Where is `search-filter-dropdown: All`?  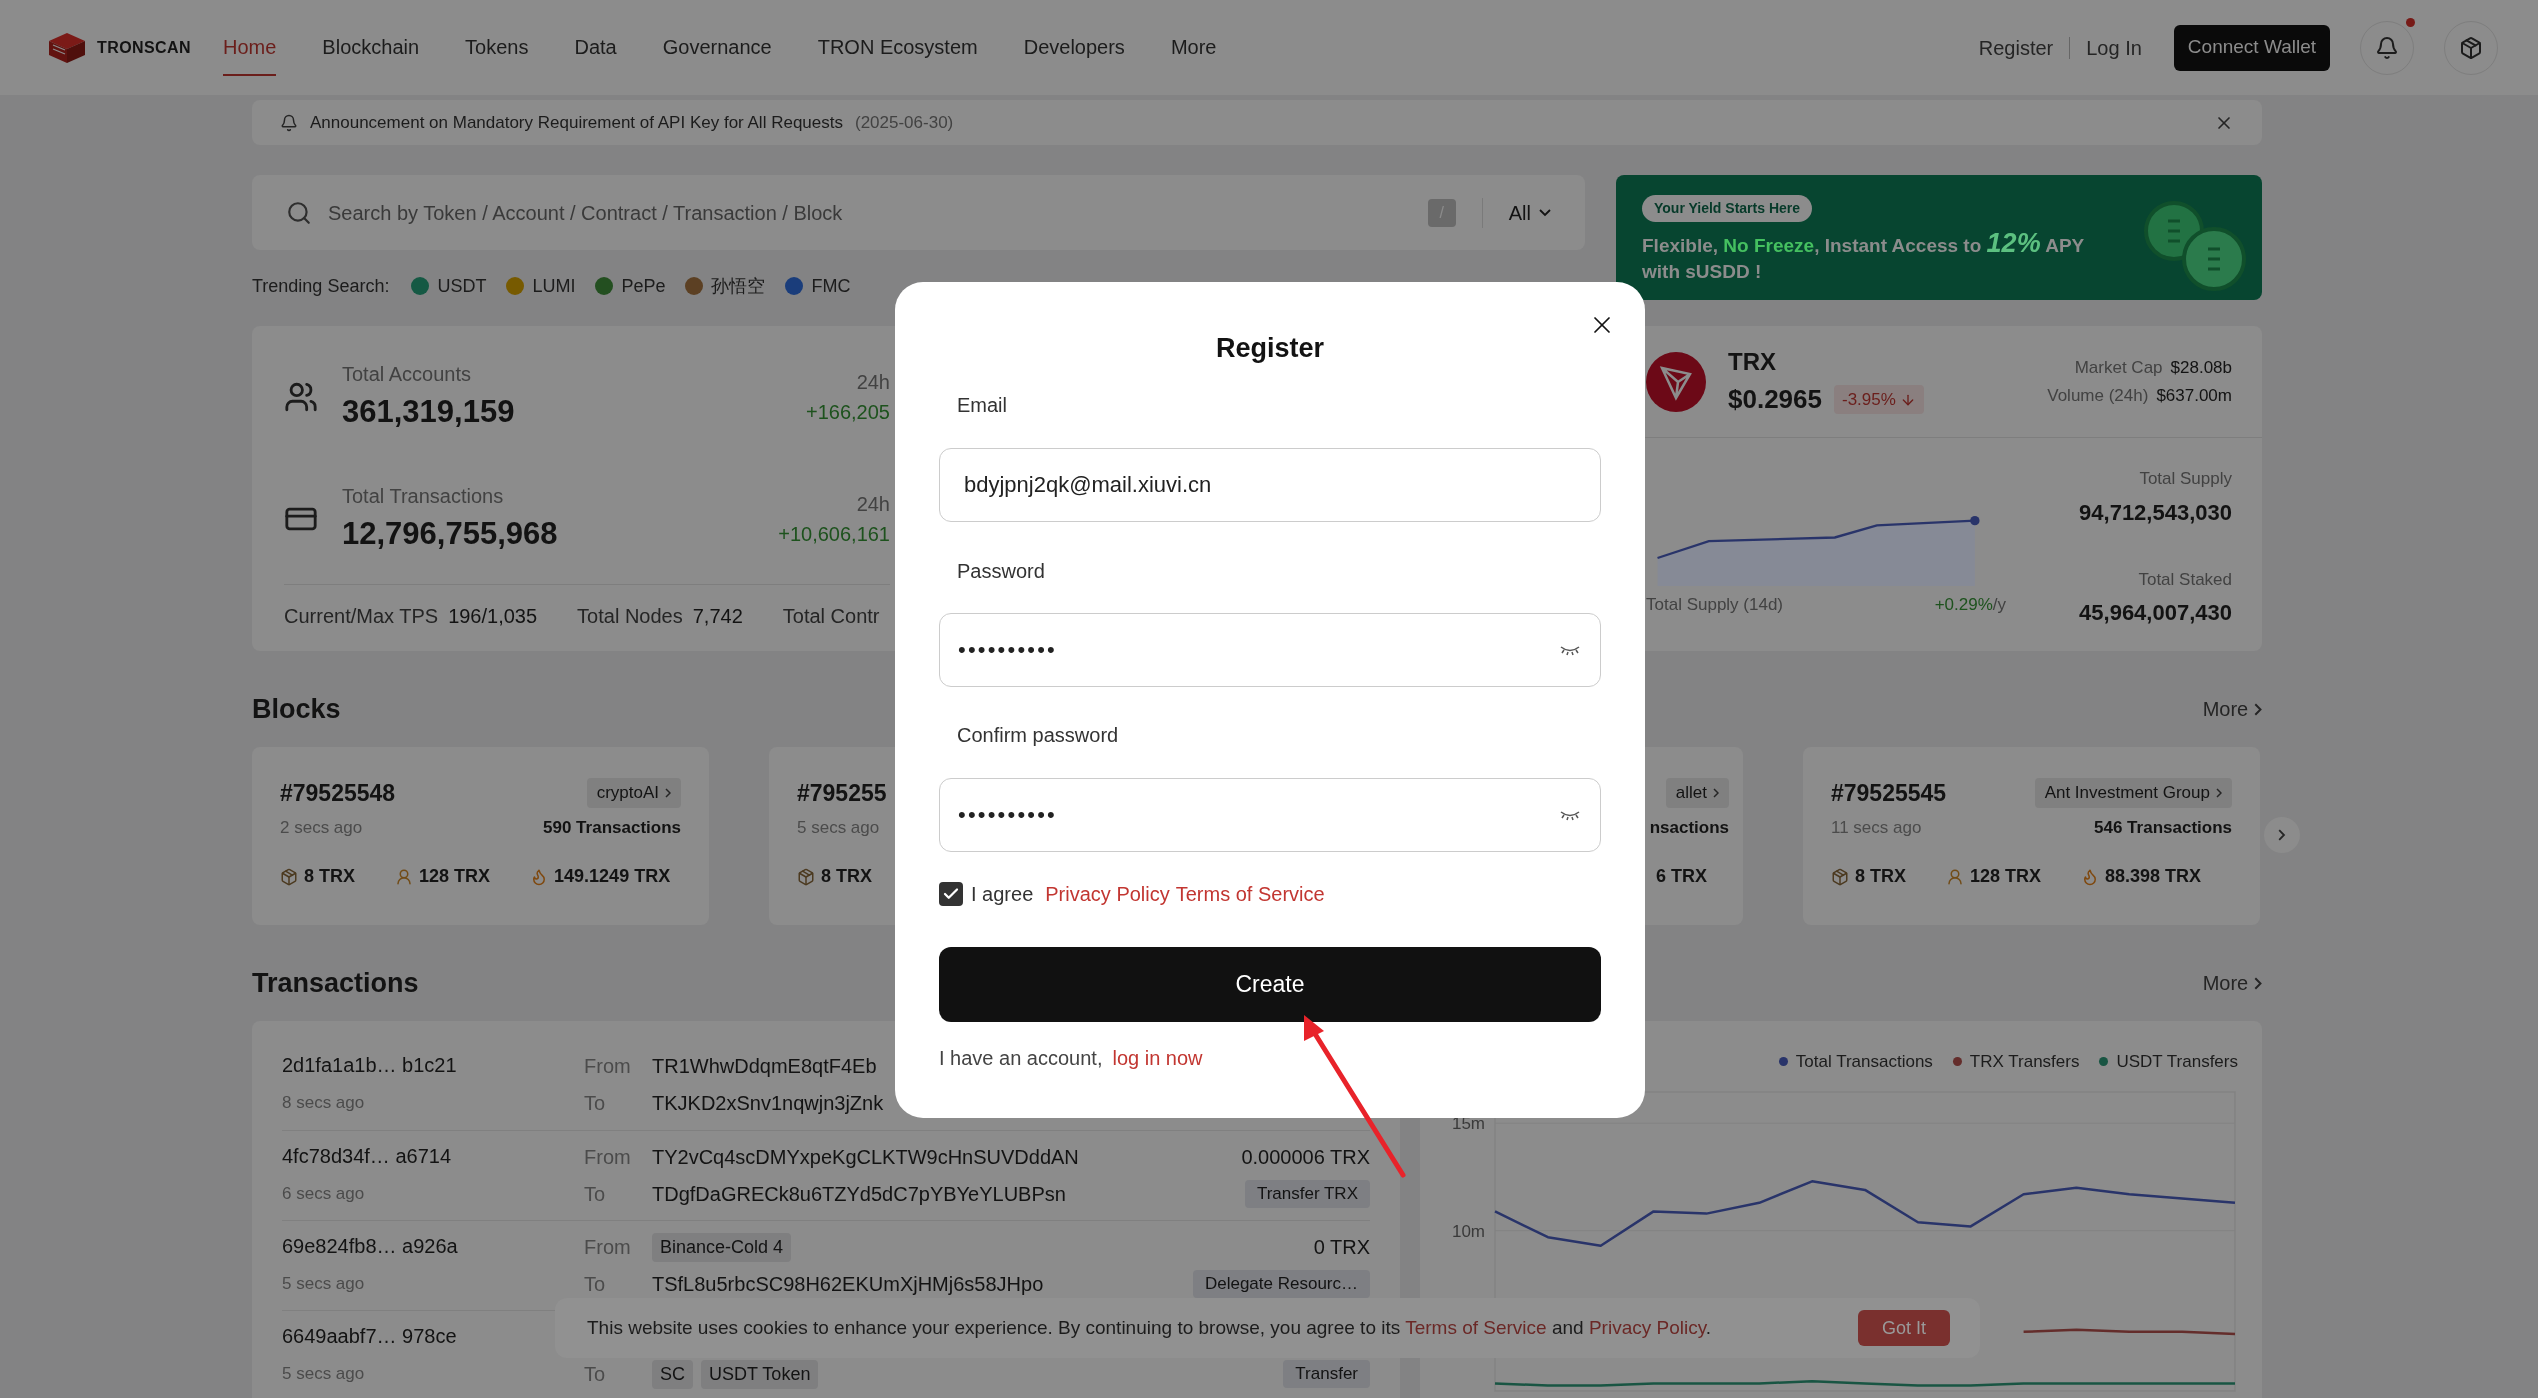
search-filter-dropdown: All is located at coordinates (1529, 212).